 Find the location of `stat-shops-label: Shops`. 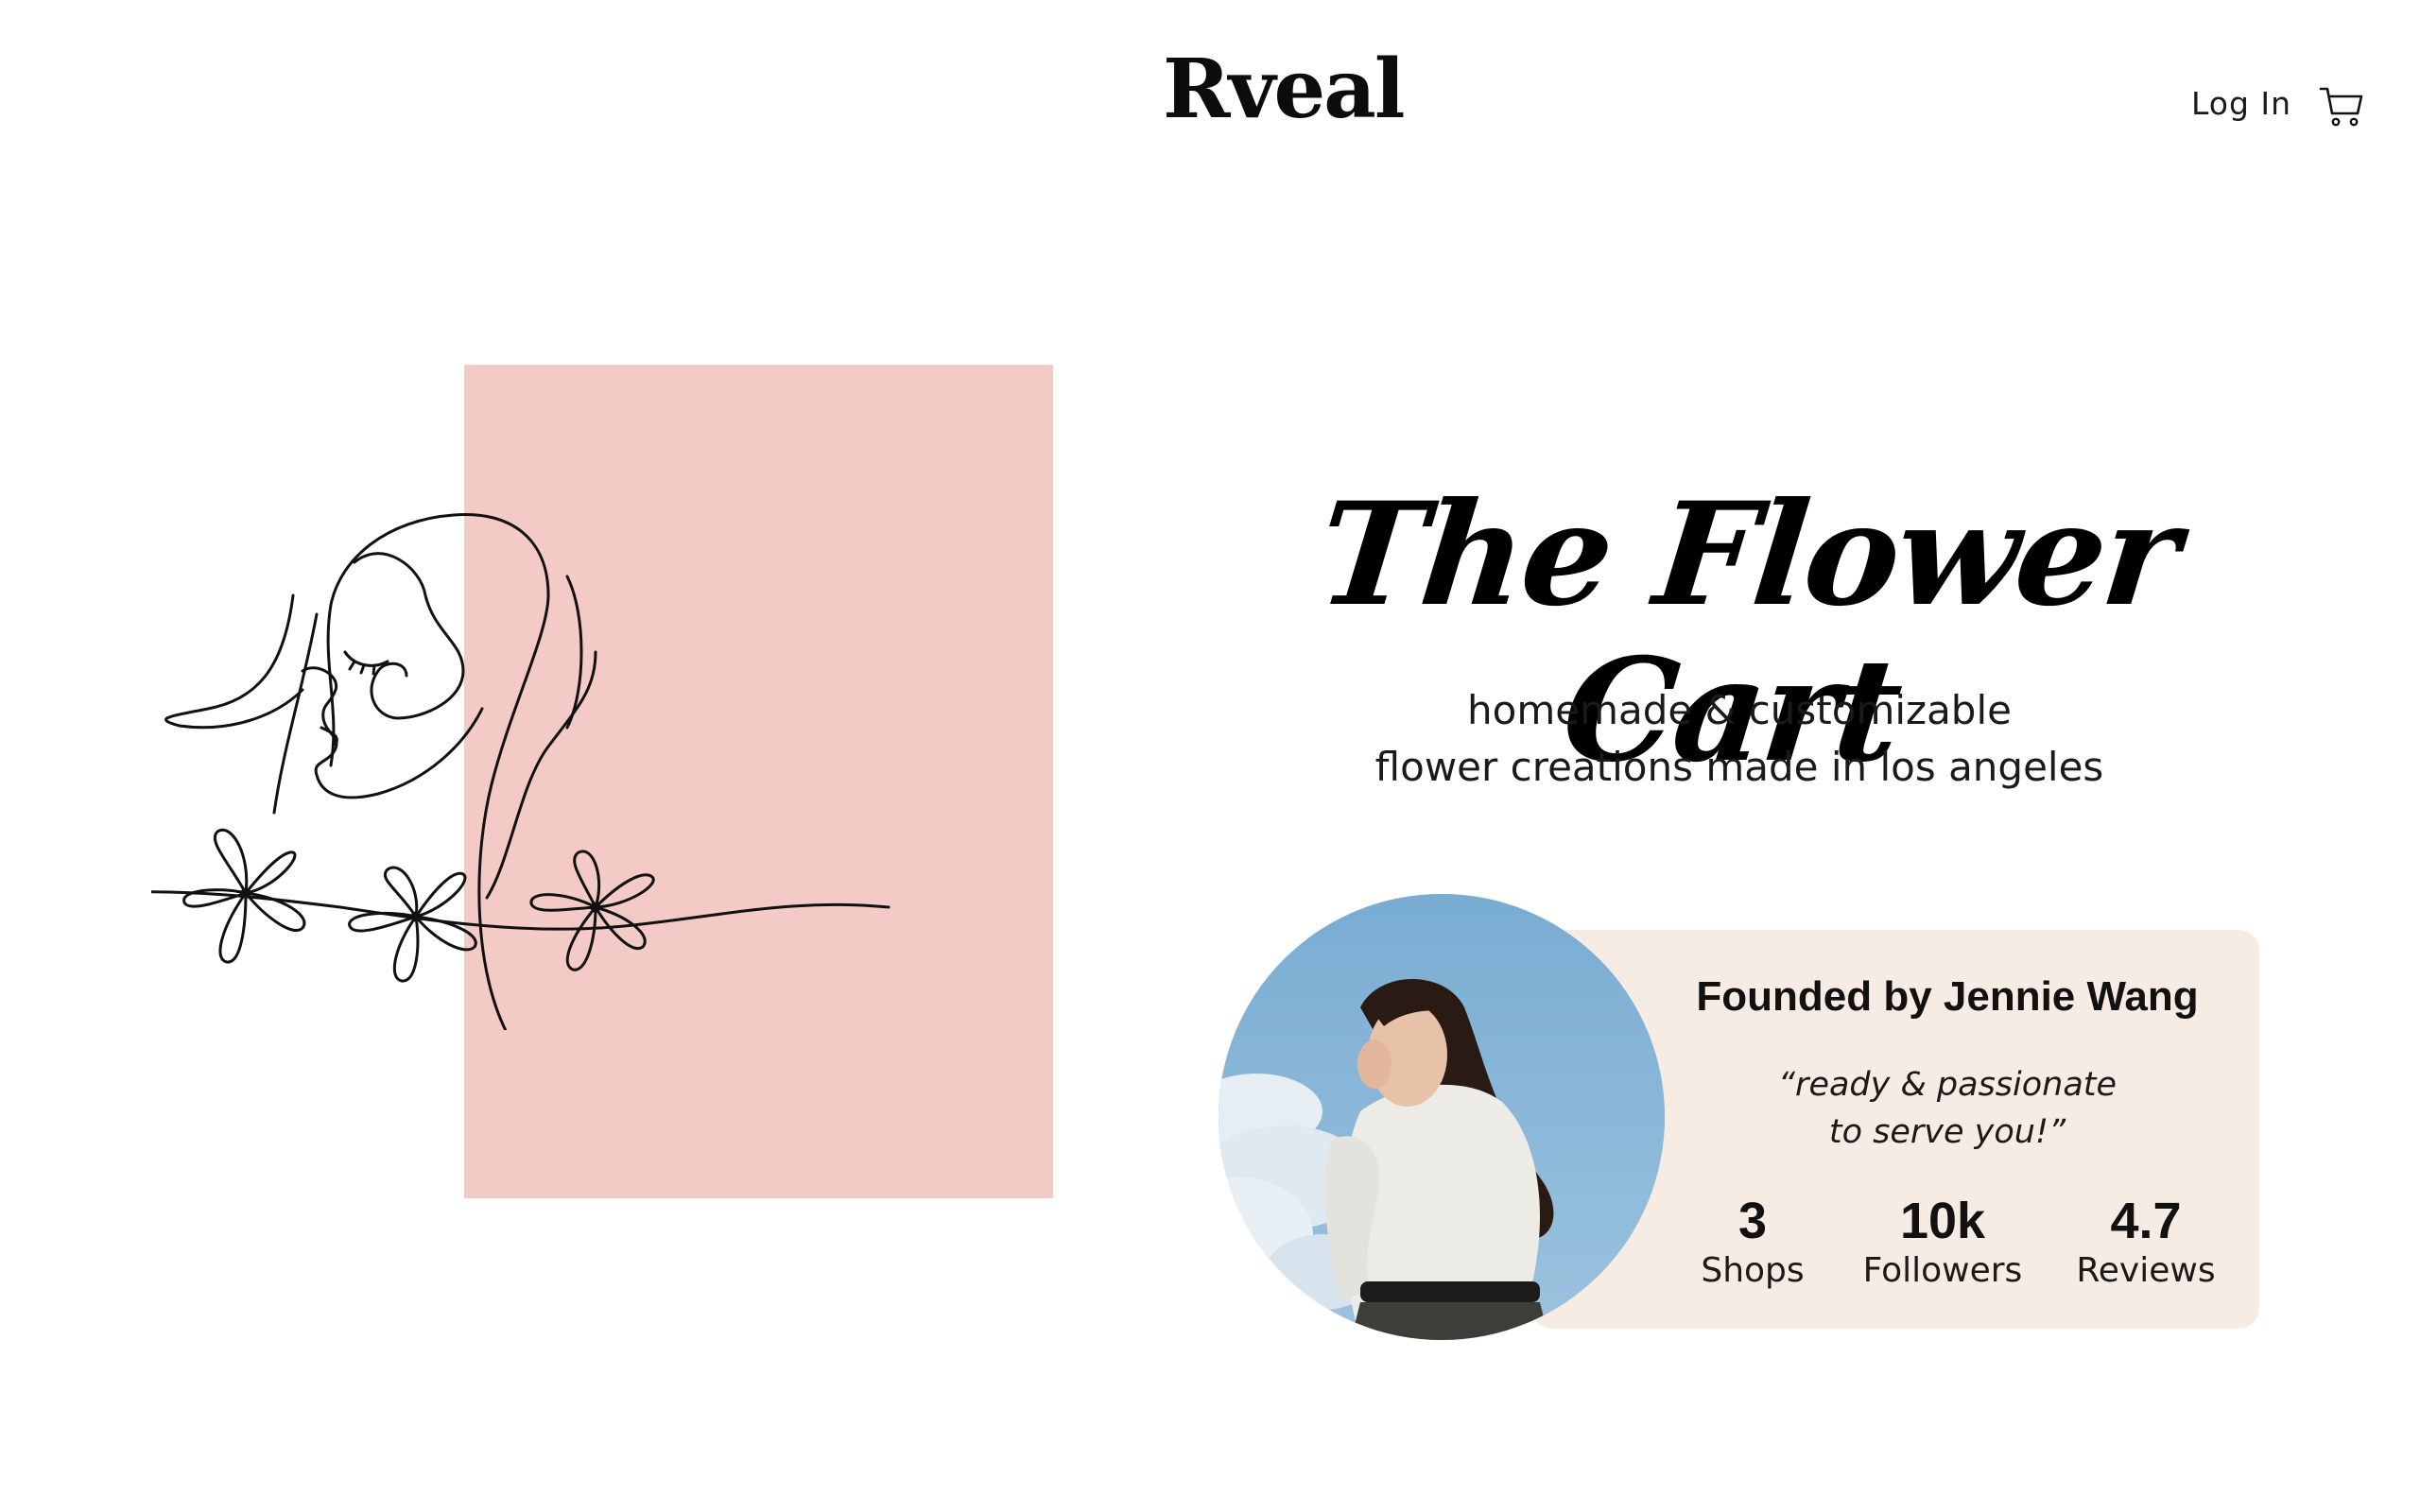

stat-shops-label: Shops is located at coordinates (1753, 1270).